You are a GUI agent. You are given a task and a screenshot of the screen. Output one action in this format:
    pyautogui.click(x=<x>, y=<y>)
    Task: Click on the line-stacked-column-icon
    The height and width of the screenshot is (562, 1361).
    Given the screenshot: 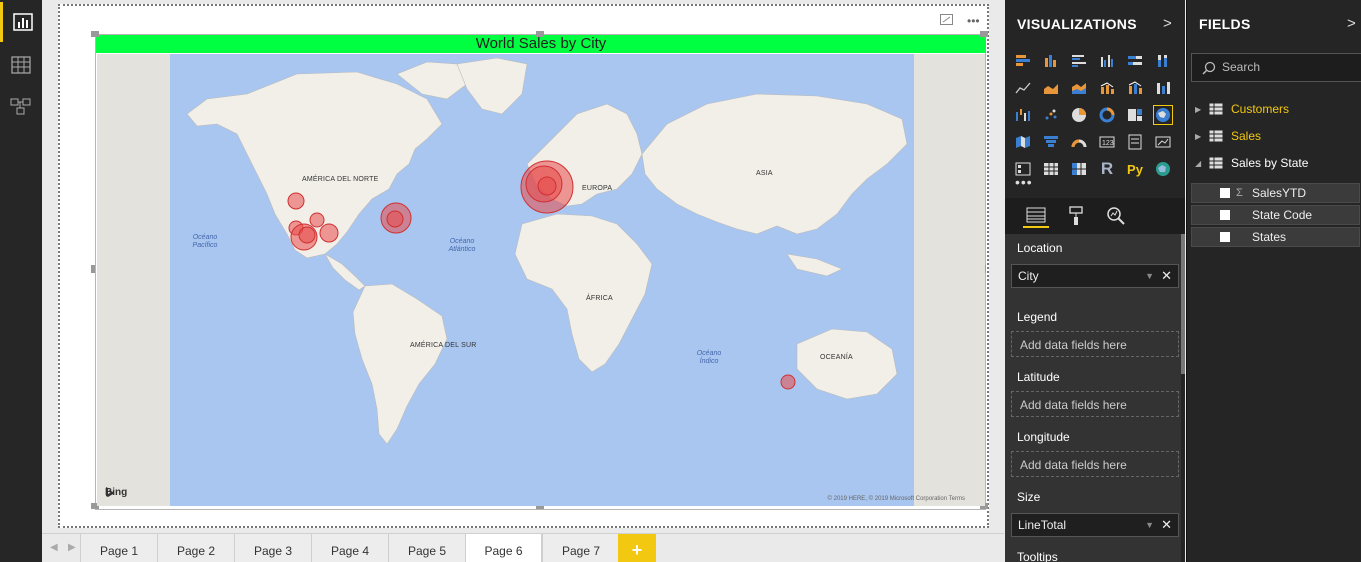 What is the action you would take?
    pyautogui.click(x=1135, y=88)
    